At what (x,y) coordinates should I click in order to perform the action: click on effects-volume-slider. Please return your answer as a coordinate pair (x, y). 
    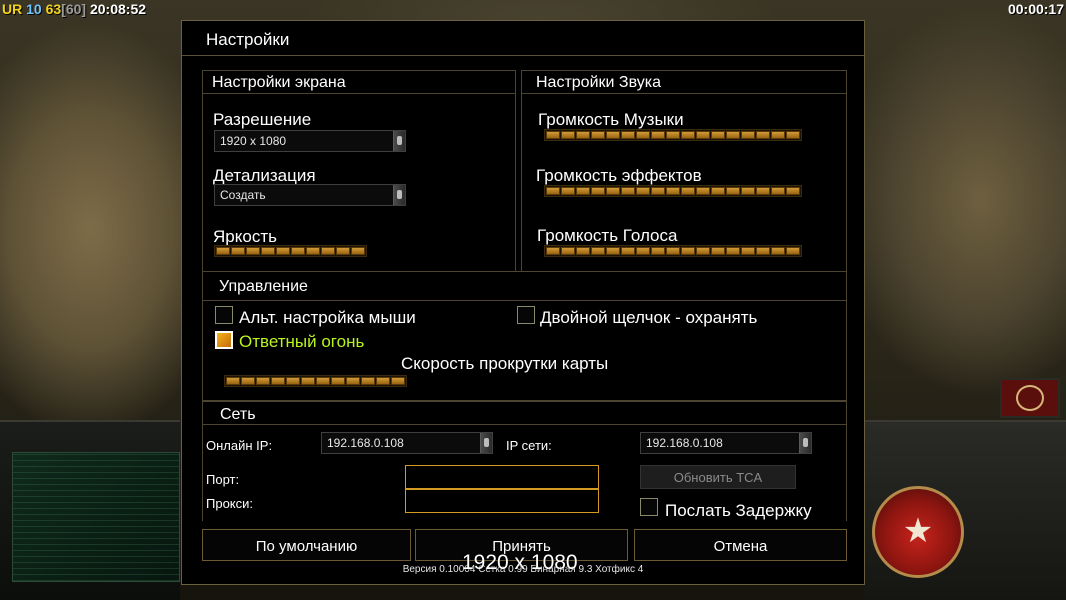
    Looking at the image, I should click on (673, 191).